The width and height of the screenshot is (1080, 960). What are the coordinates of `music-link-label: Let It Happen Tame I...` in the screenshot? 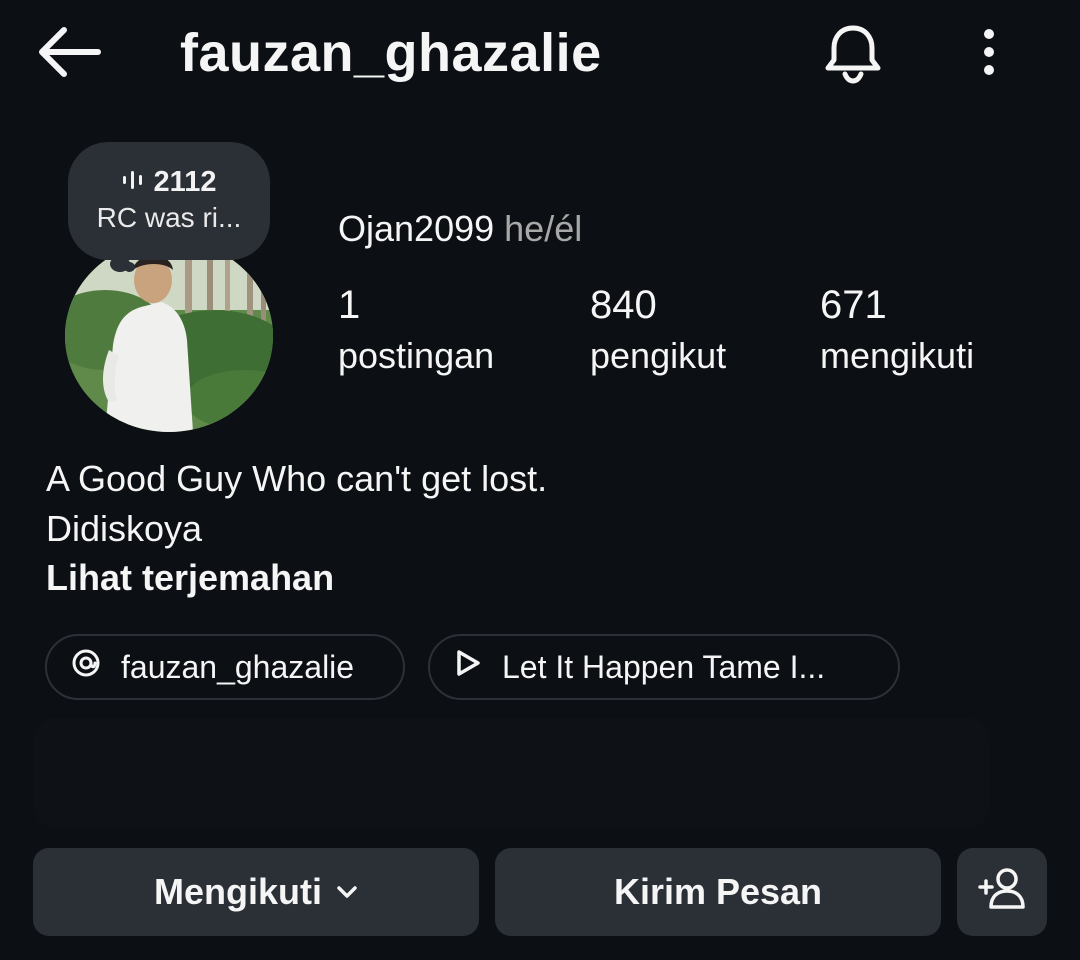 It's located at (664, 666).